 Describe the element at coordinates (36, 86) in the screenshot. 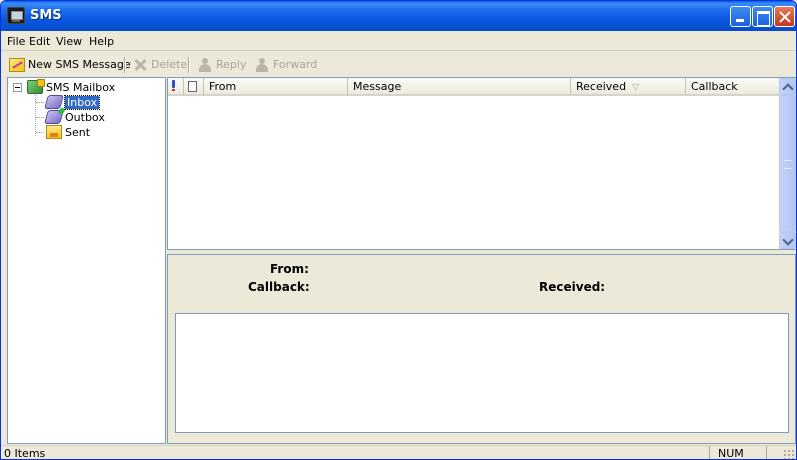

I see `mailbox-icon` at that location.